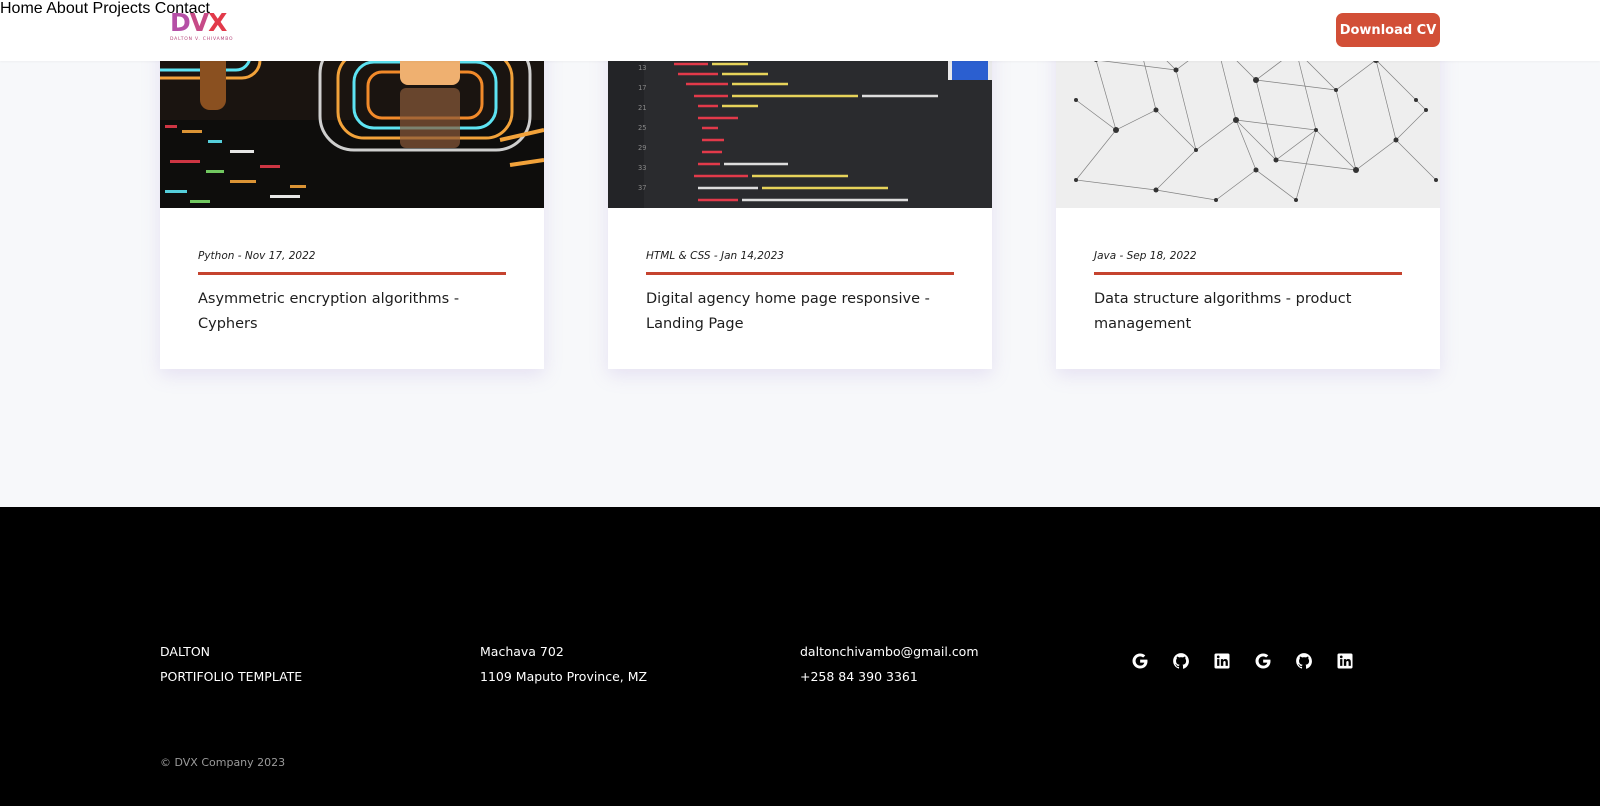 This screenshot has height=806, width=1600. Describe the element at coordinates (217, 22) in the screenshot. I see `logo-letter-x: X` at that location.